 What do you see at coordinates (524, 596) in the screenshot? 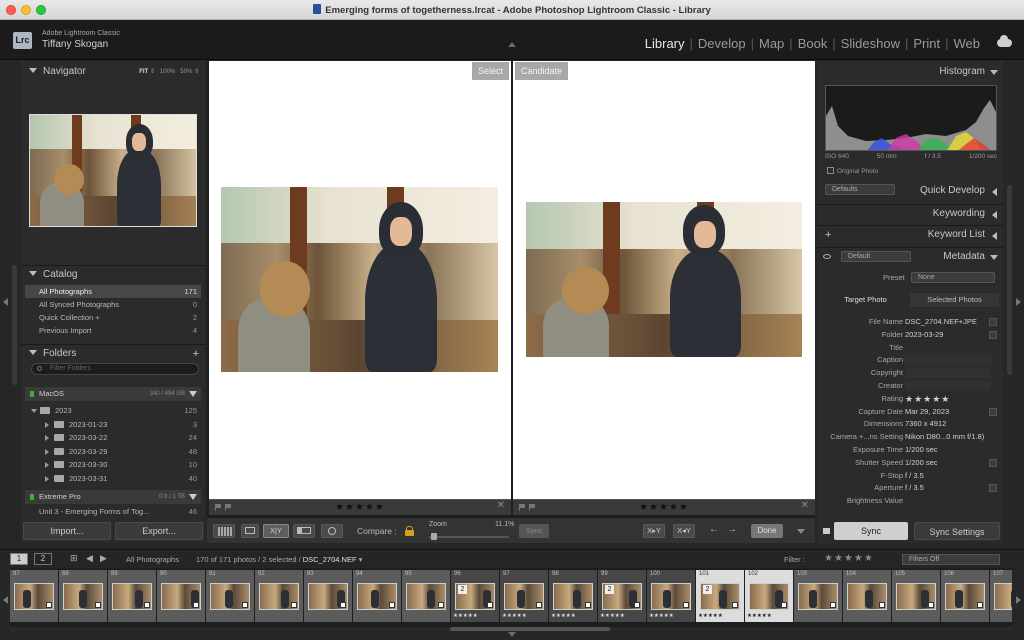
I see `filmstrip-thumbnail: 97 ★★★★★` at bounding box center [524, 596].